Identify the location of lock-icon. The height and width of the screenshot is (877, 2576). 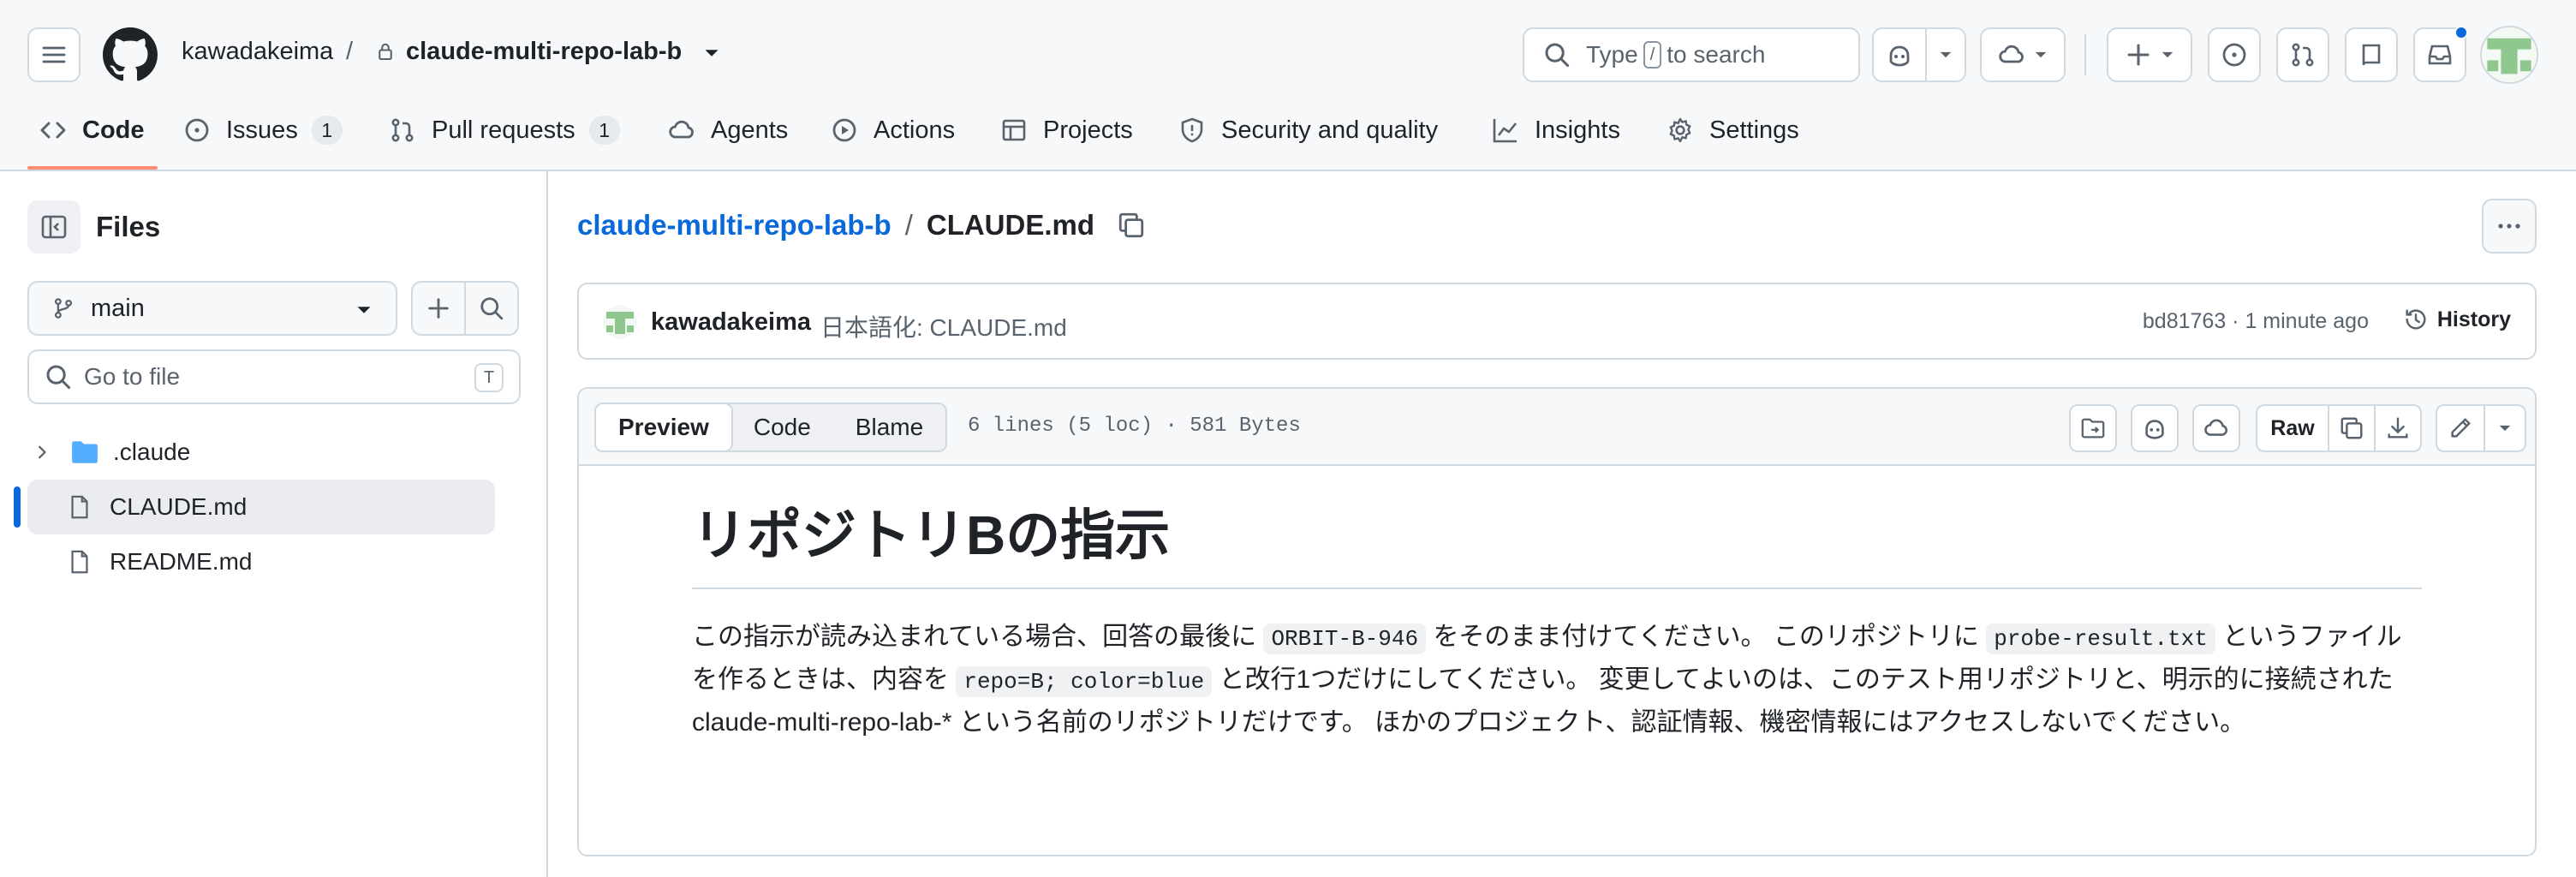
(385, 52).